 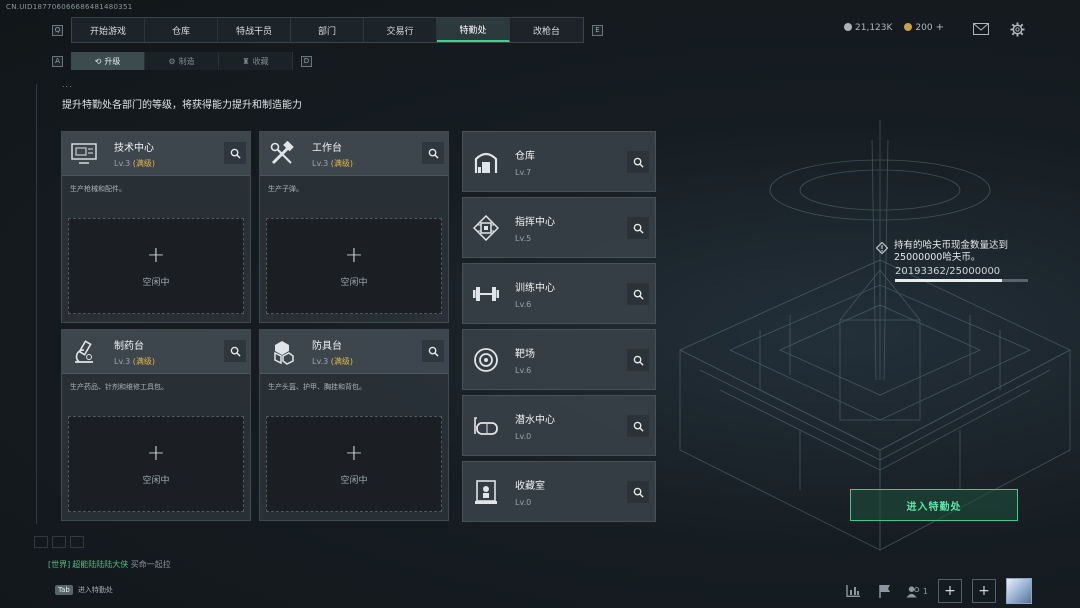 What do you see at coordinates (486, 426) in the screenshot?
I see `diving-center-icon` at bounding box center [486, 426].